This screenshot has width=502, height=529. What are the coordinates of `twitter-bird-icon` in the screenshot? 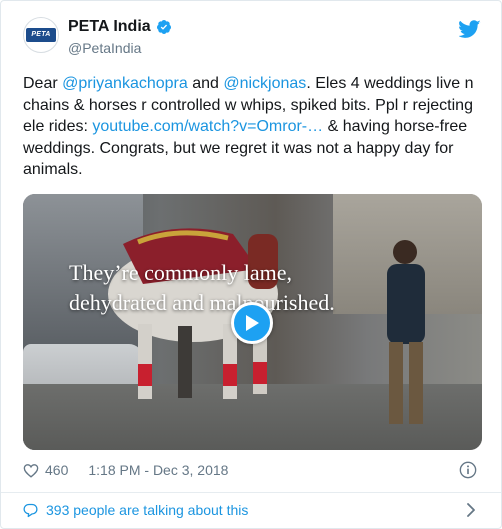 It's located at (470, 29).